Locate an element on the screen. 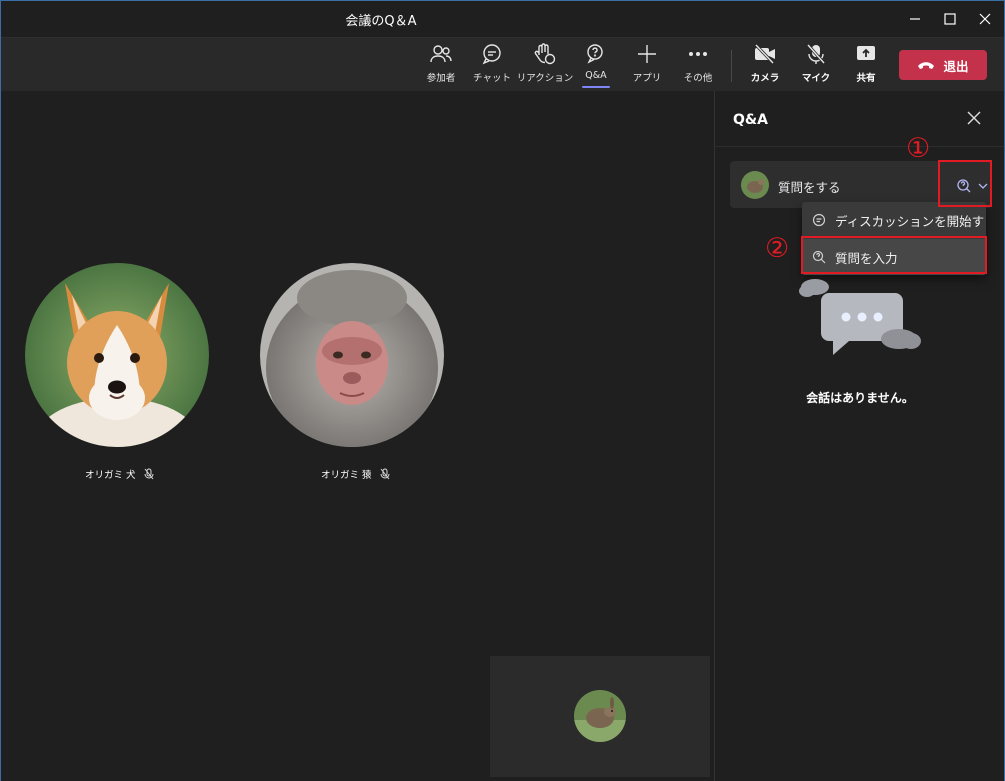 This screenshot has width=1005, height=781. plus-icon is located at coordinates (647, 54).